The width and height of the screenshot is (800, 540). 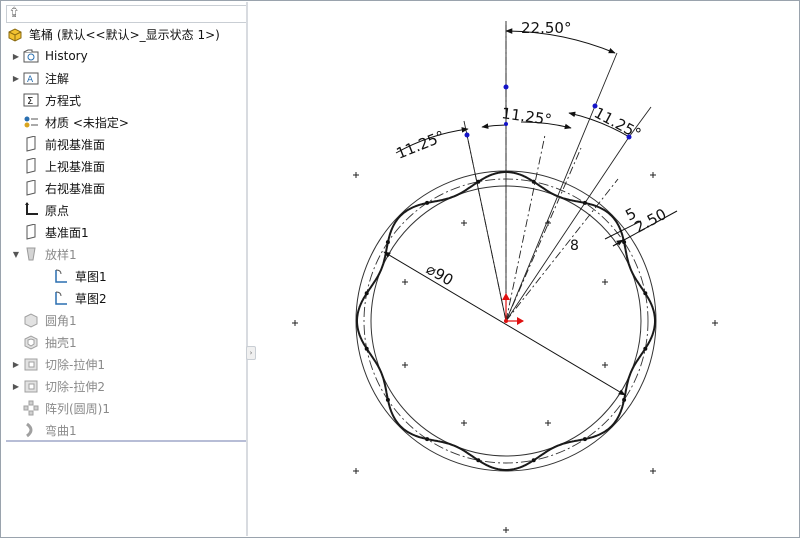 What do you see at coordinates (31, 320) in the screenshot?
I see `fillet-icon` at bounding box center [31, 320].